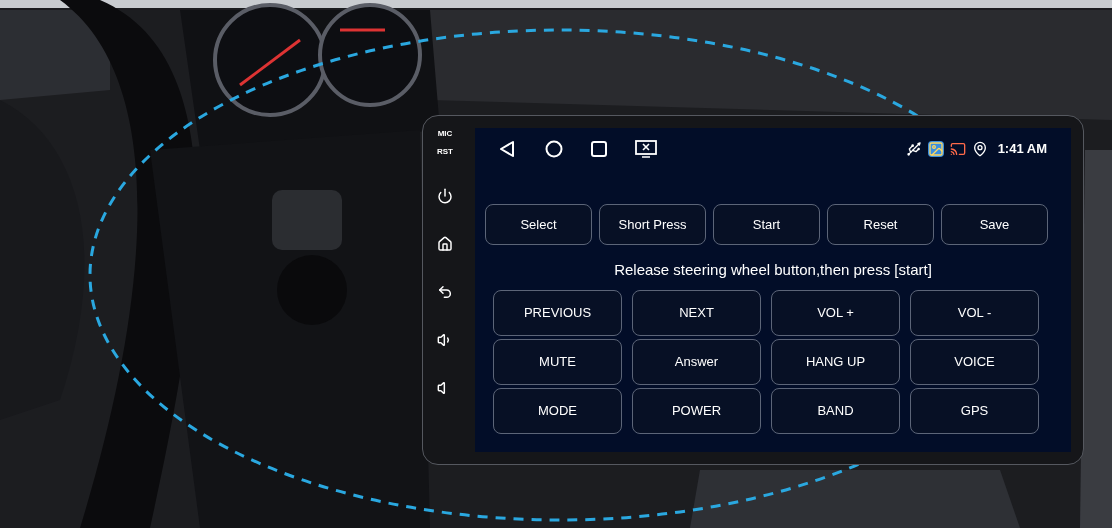  I want to click on key-button: Save, so click(994, 224).